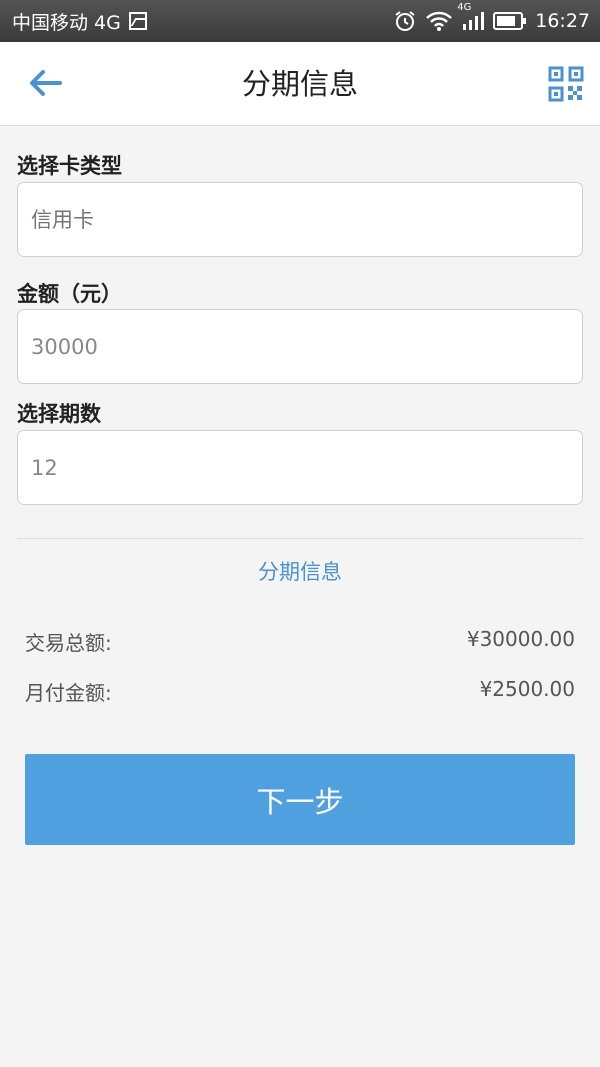 The width and height of the screenshot is (600, 1067). What do you see at coordinates (59, 414) in the screenshot?
I see `periods-label: 选择期数` at bounding box center [59, 414].